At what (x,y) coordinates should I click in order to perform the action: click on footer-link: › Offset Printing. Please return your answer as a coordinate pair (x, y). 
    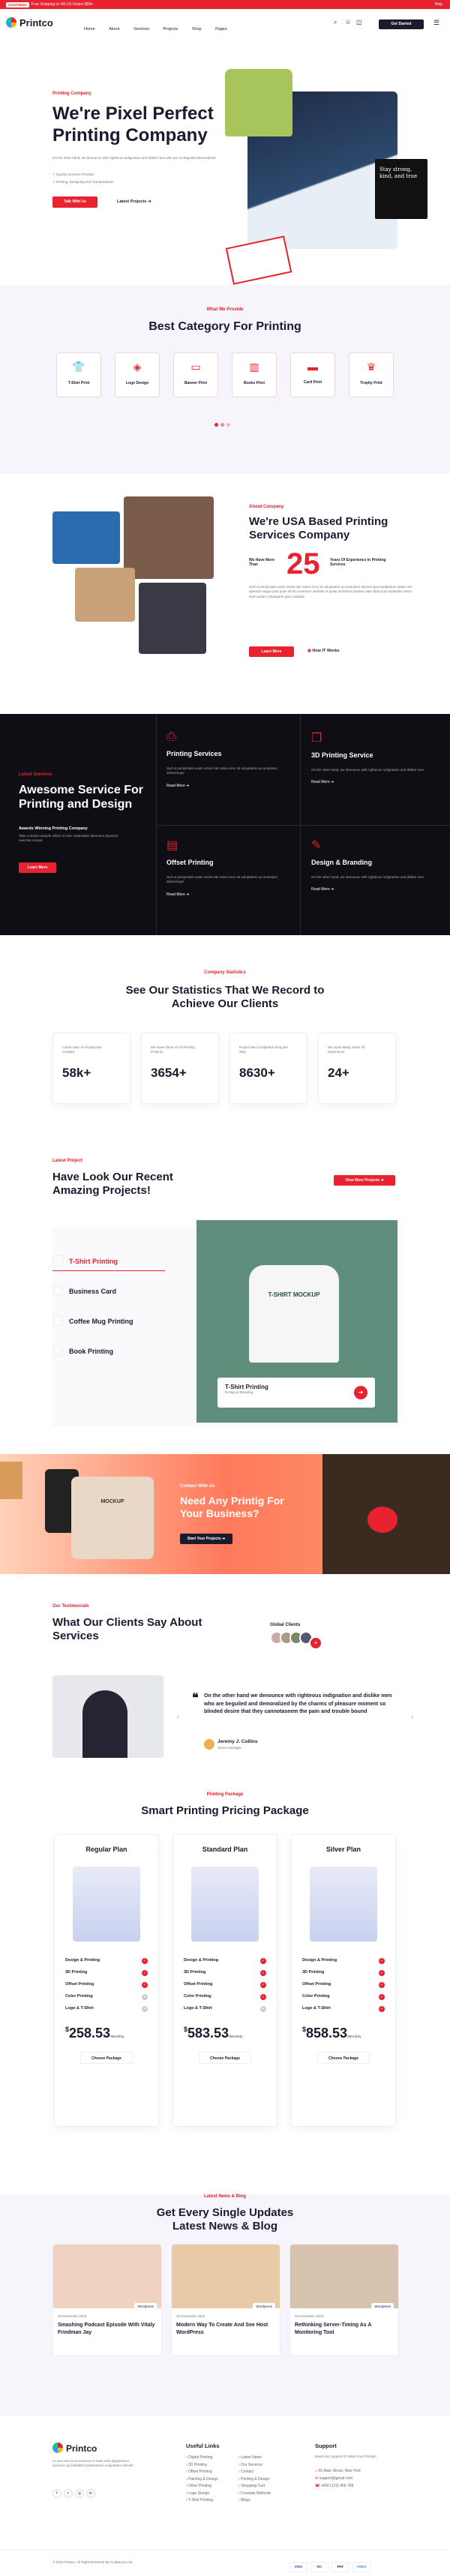
    Looking at the image, I should click on (202, 2473).